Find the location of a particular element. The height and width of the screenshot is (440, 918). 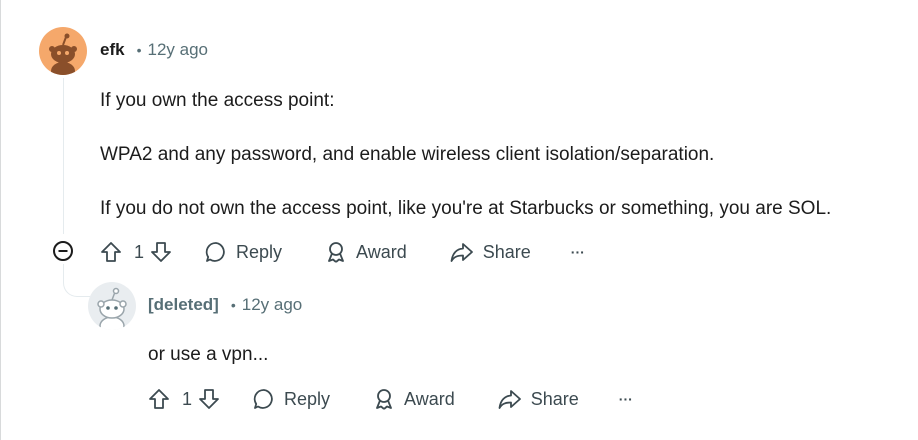

comment-meta: efk • 12y ago is located at coordinates (154, 50).